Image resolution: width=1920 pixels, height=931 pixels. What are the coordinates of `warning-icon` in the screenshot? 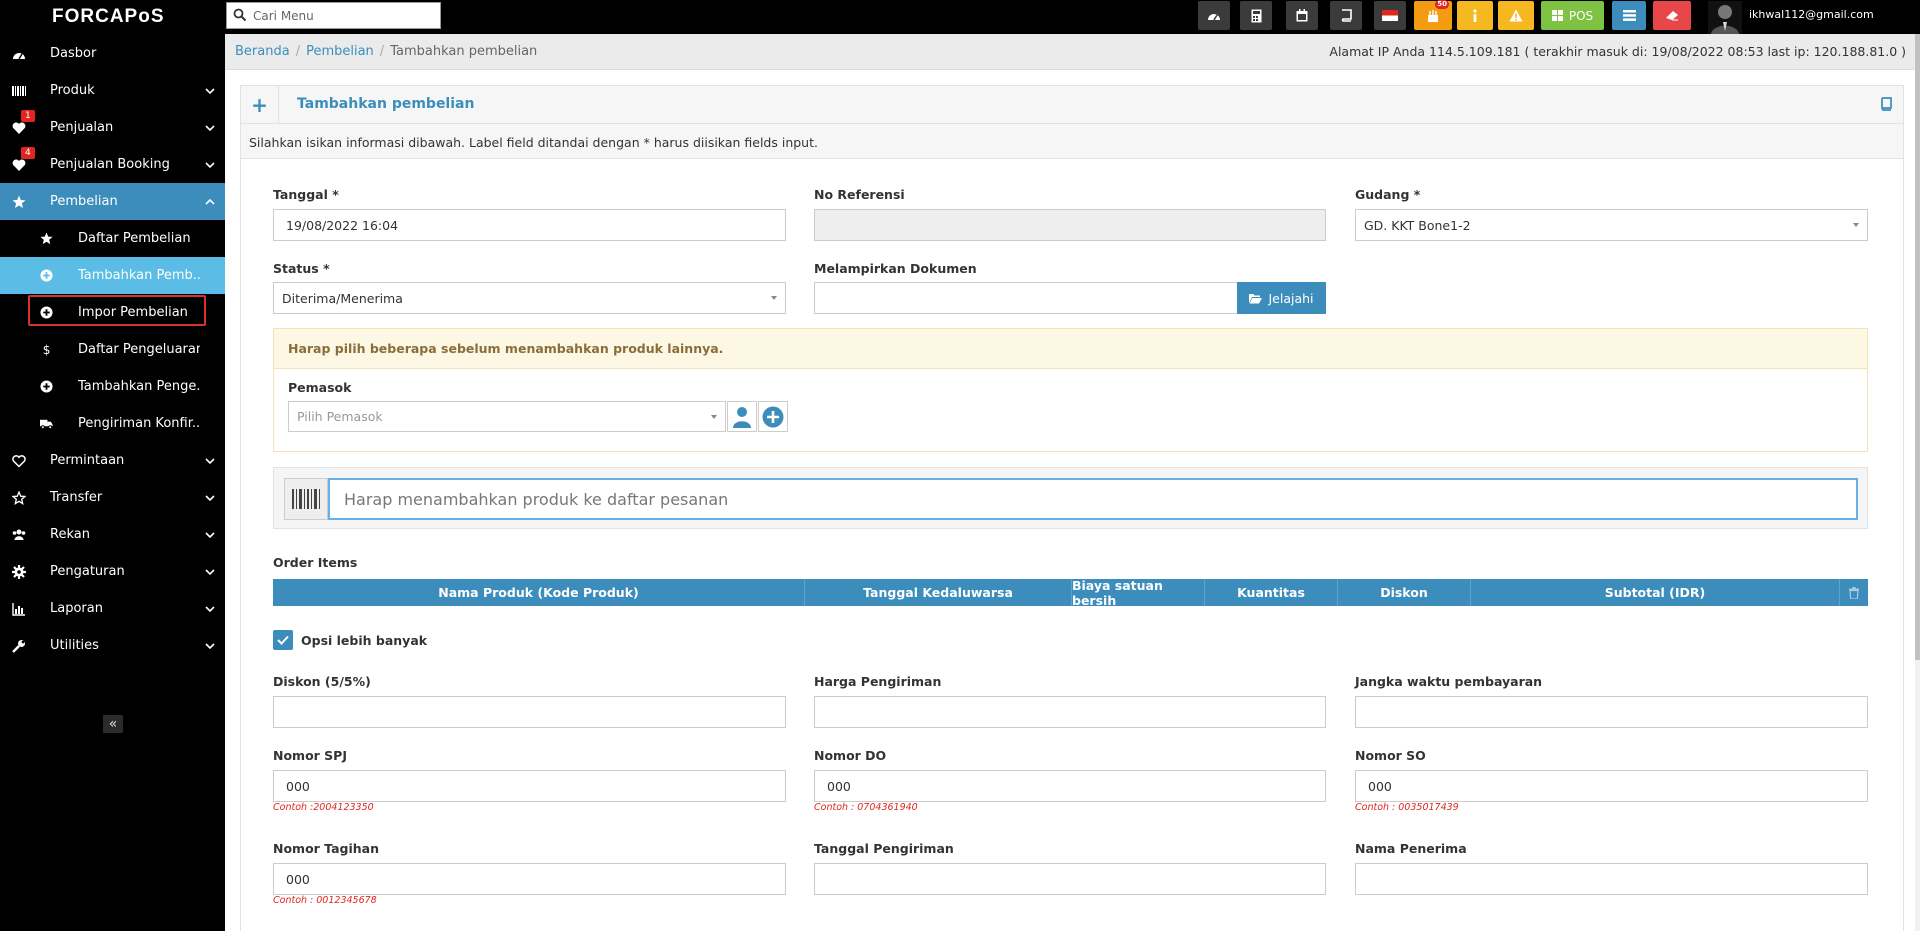 It's located at (1516, 15).